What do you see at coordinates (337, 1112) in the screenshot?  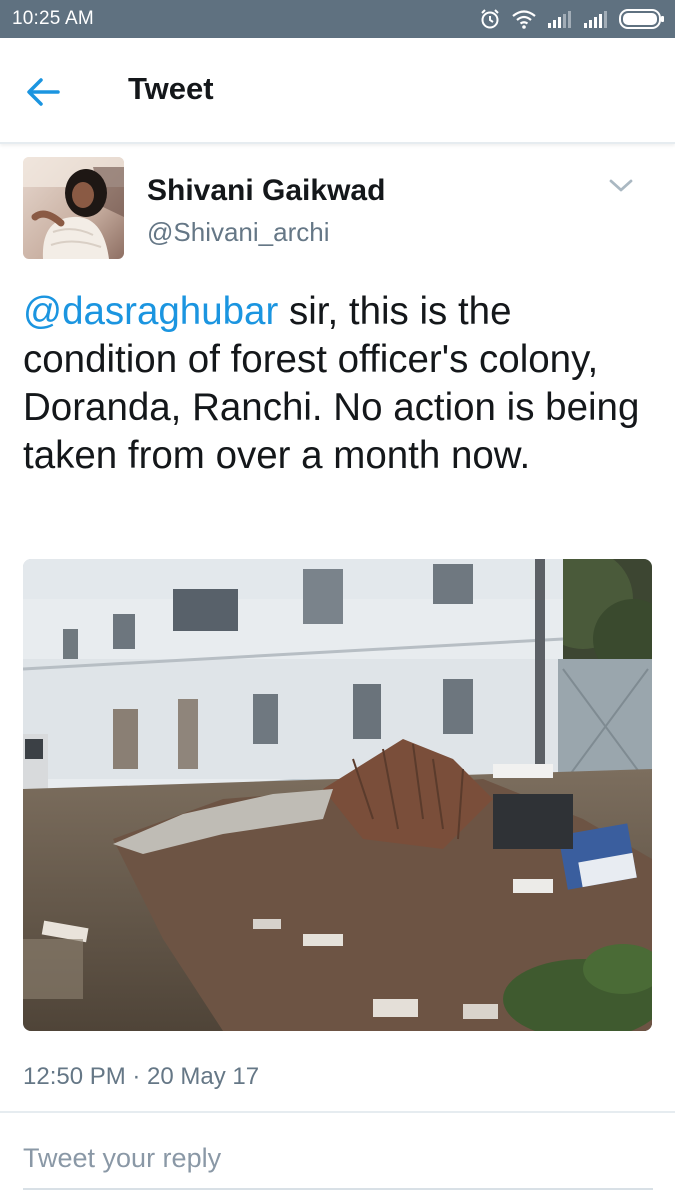 I see `divider` at bounding box center [337, 1112].